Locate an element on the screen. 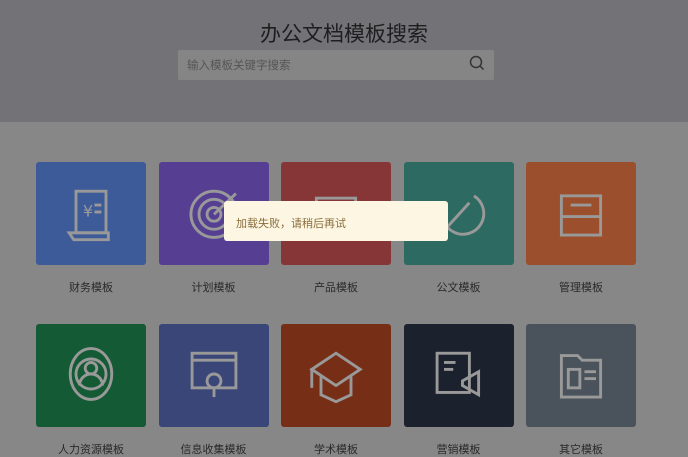 The image size is (688, 457). template-label: 学术模板 is located at coordinates (336, 449).